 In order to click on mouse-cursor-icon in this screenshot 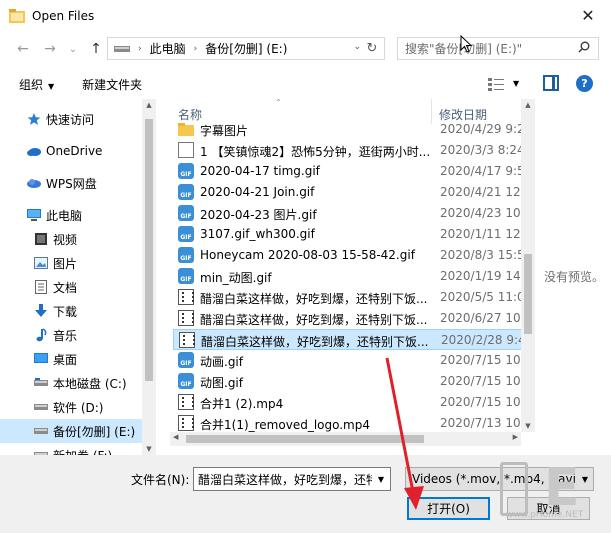, I will do `click(466, 44)`.